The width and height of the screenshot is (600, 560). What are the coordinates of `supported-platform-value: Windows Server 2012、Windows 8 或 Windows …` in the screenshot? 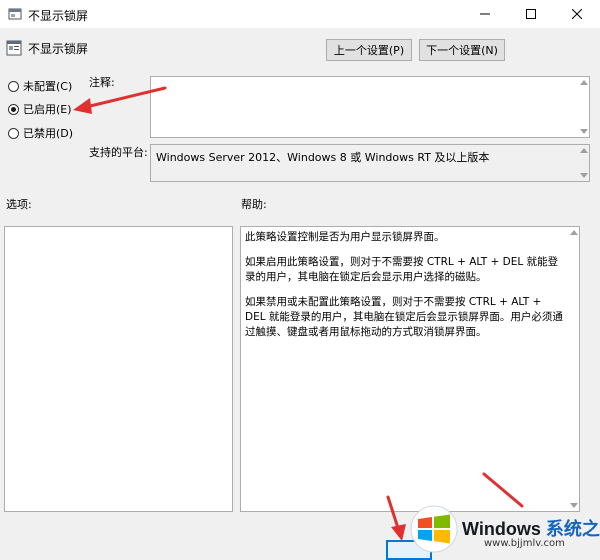 It's located at (323, 157).